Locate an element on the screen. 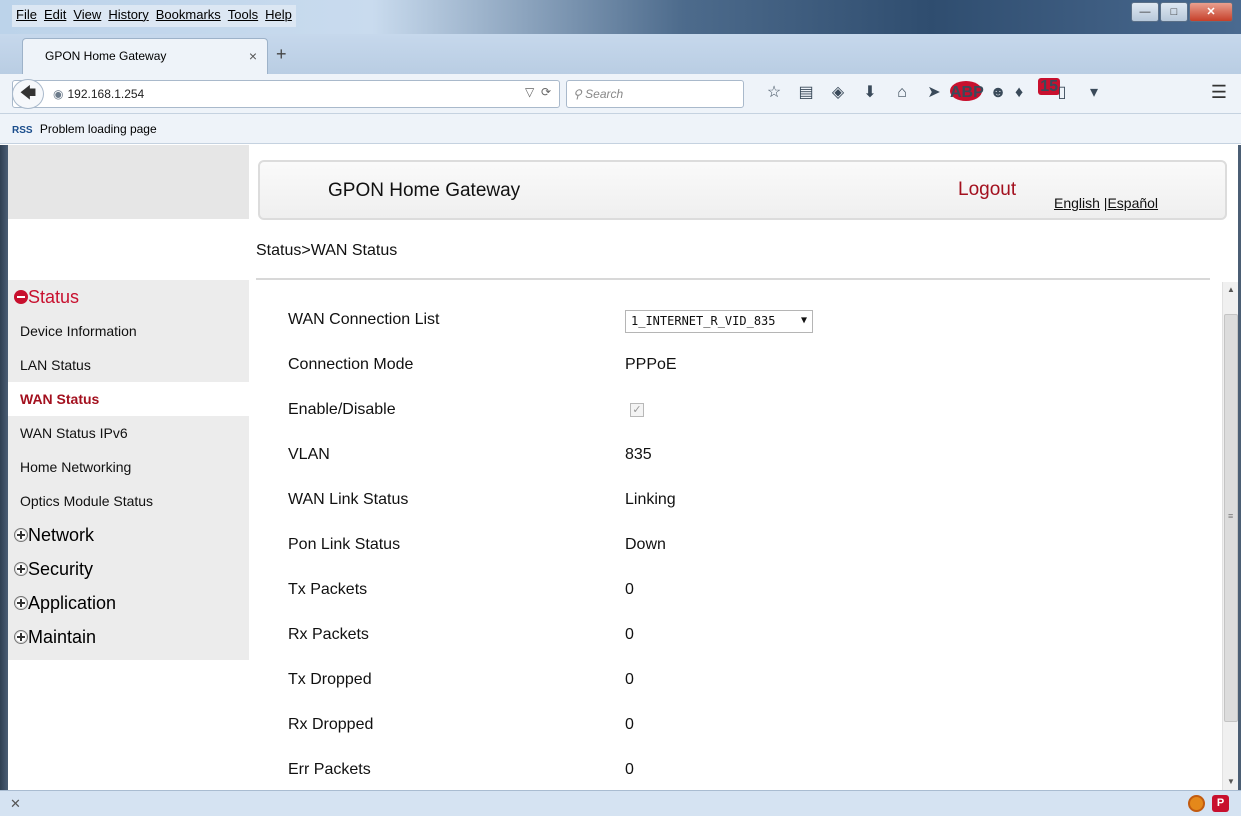 Image resolution: width=1241 pixels, height=816 pixels. wan-connection-selected-value: 1_INTERNET_R_VID_835 is located at coordinates (703, 321).